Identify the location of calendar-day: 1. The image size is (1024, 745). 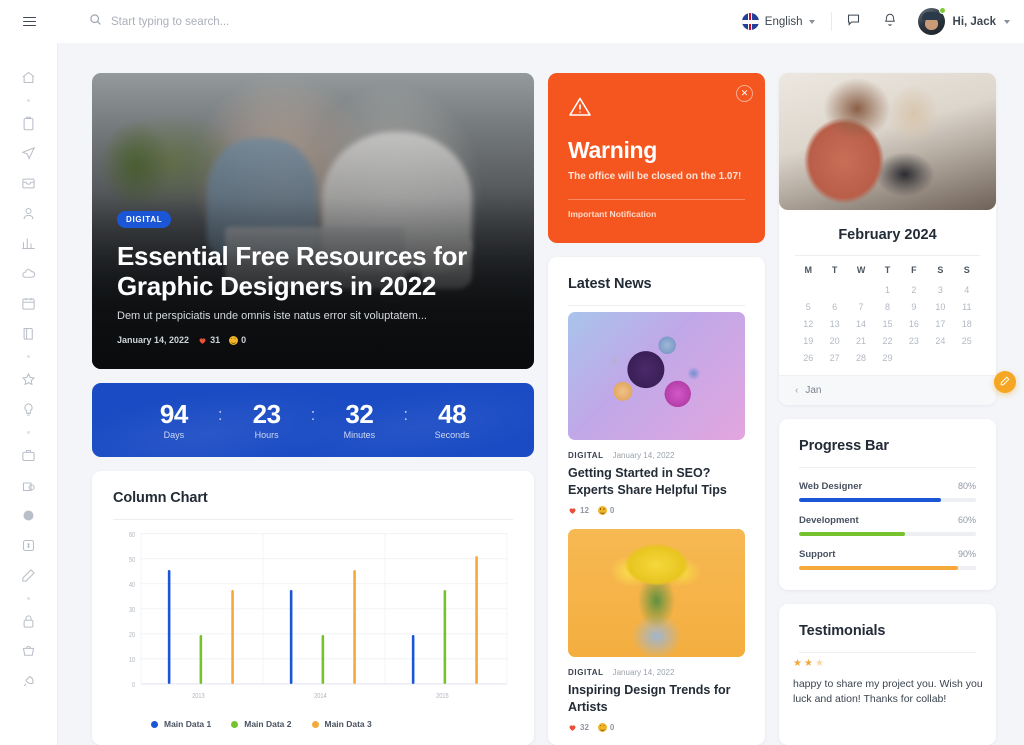
(887, 290).